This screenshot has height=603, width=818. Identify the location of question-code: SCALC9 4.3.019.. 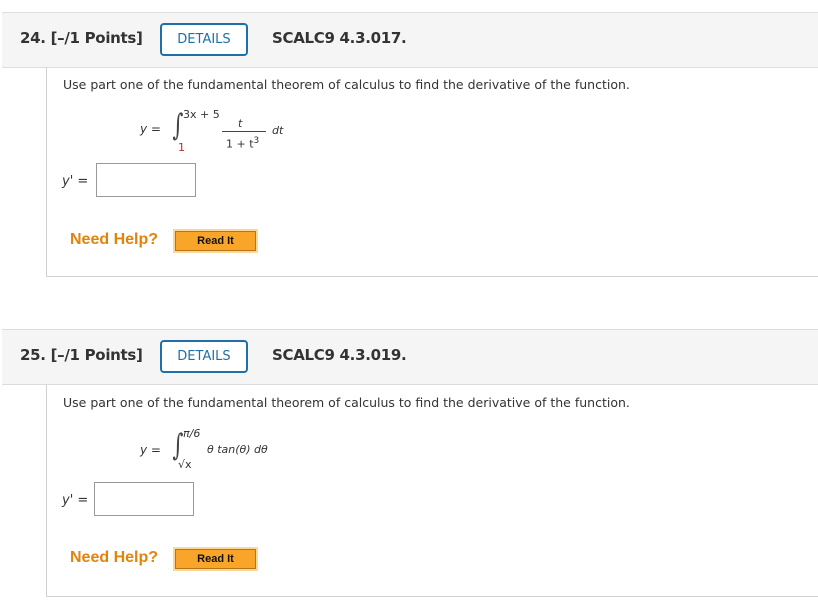
(339, 355).